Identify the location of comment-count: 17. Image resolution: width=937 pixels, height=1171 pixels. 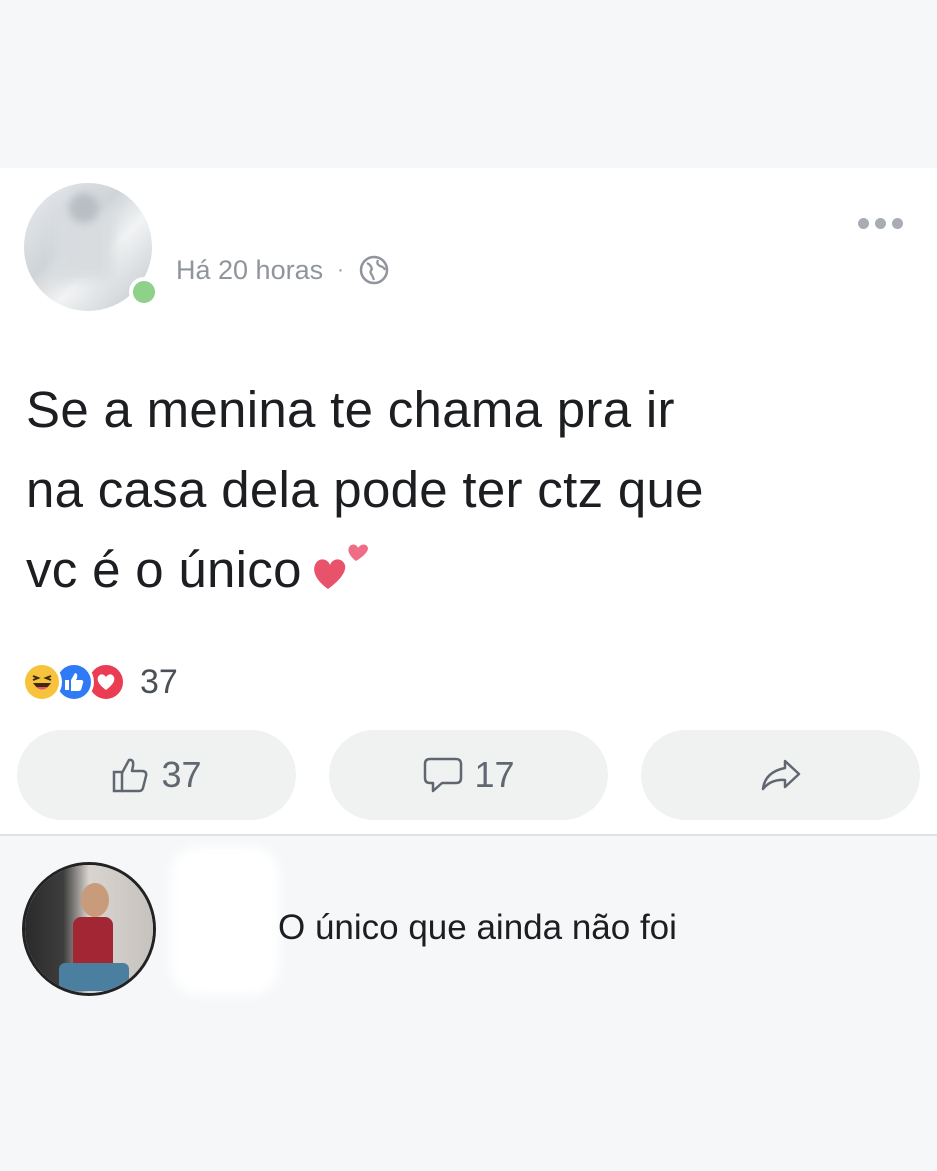
(494, 774).